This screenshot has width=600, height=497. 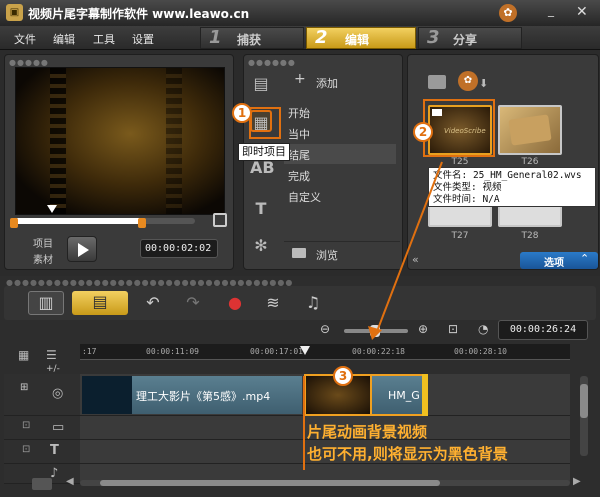 I want to click on menu-edit: 编辑, so click(x=64, y=39).